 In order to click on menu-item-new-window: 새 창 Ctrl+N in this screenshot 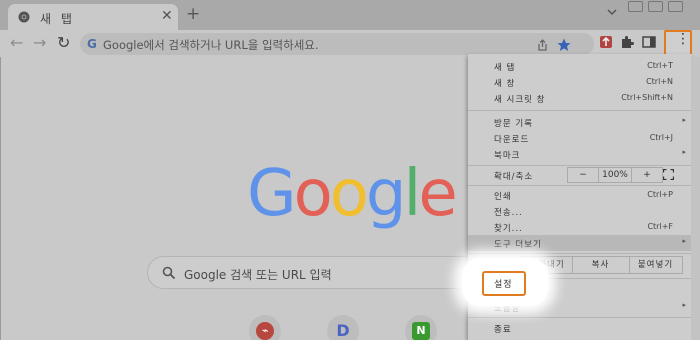, I will do `click(580, 82)`.